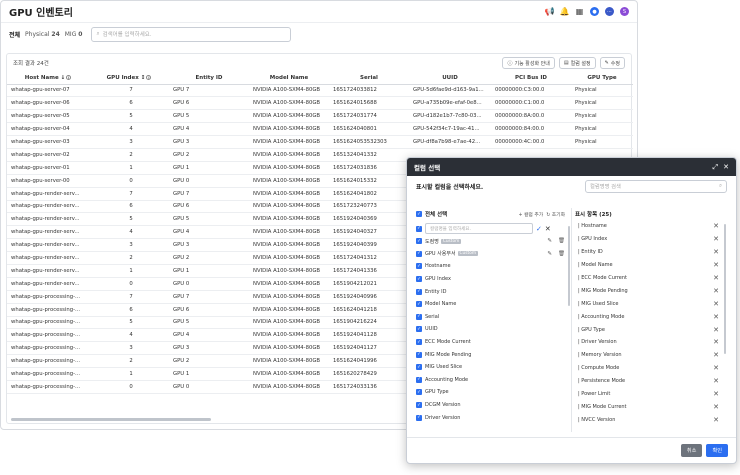  I want to click on cancel-x-icon: ✕, so click(548, 229).